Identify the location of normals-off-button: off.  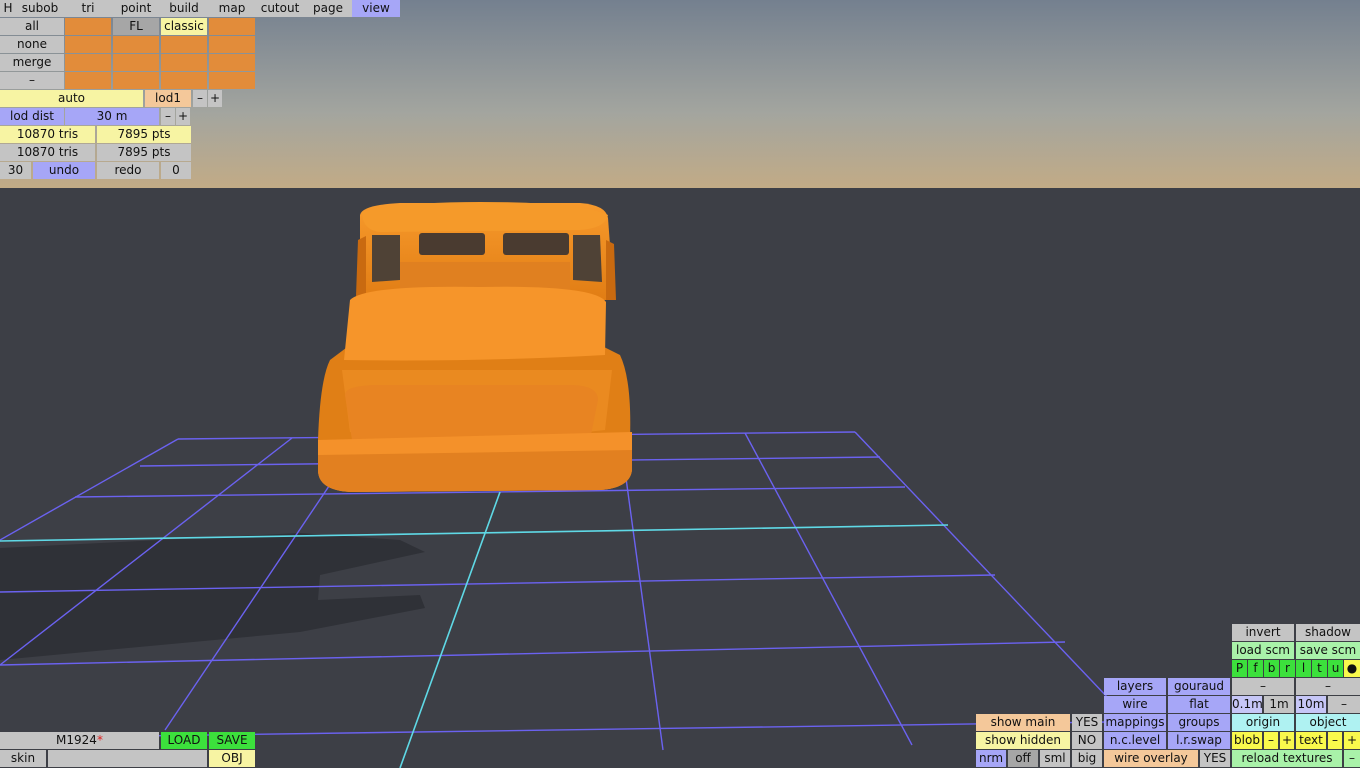
(1023, 758).